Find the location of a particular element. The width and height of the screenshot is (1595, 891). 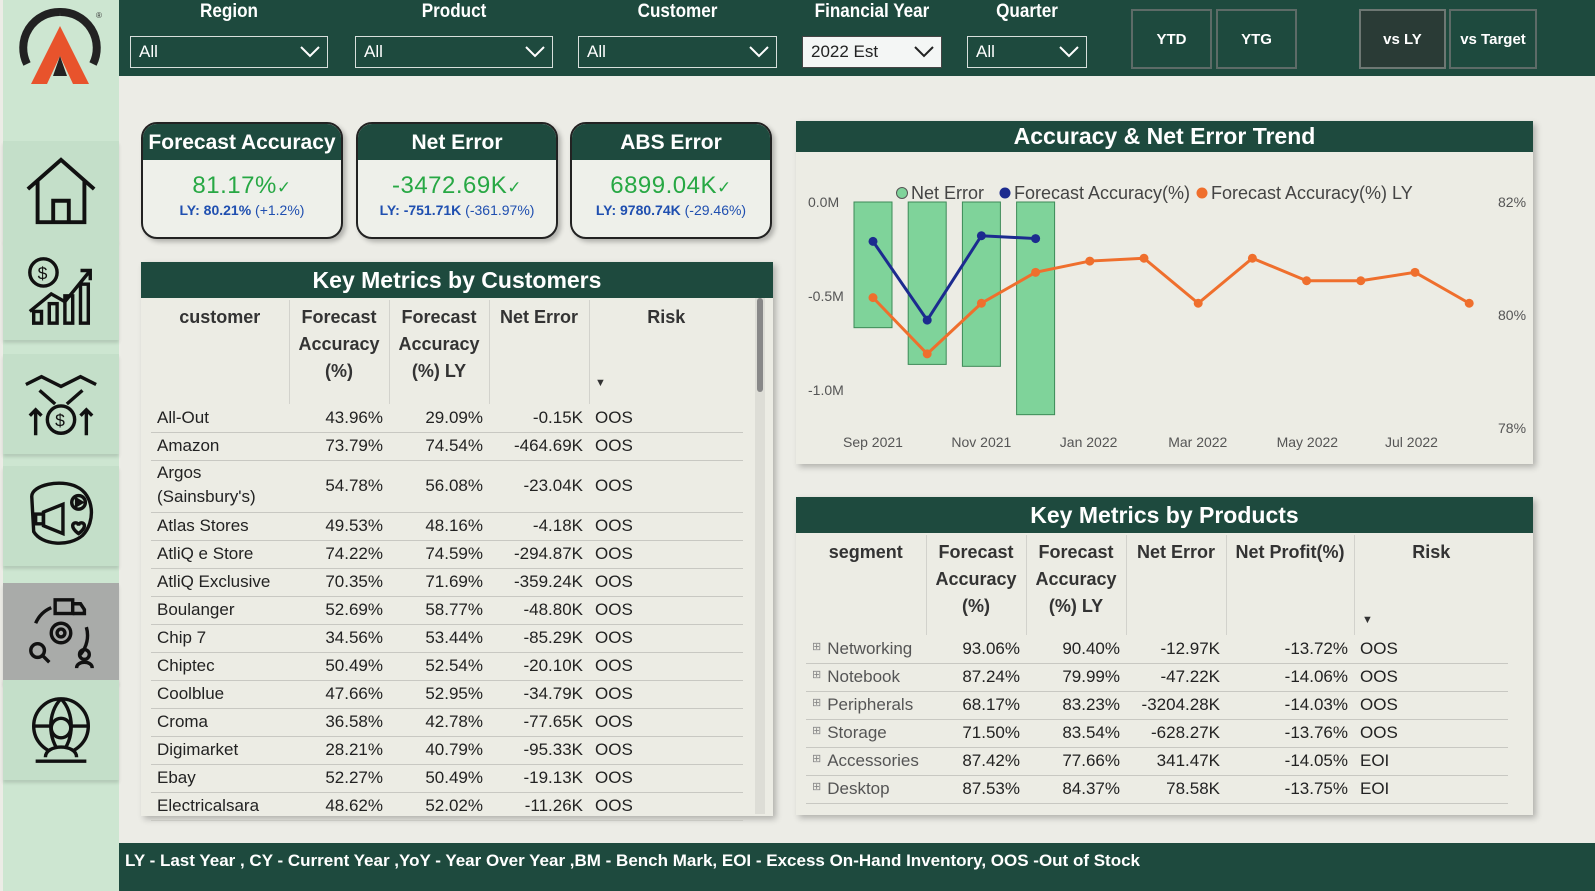

row-label-cell: ⊞ Accessories is located at coordinates (866, 761).